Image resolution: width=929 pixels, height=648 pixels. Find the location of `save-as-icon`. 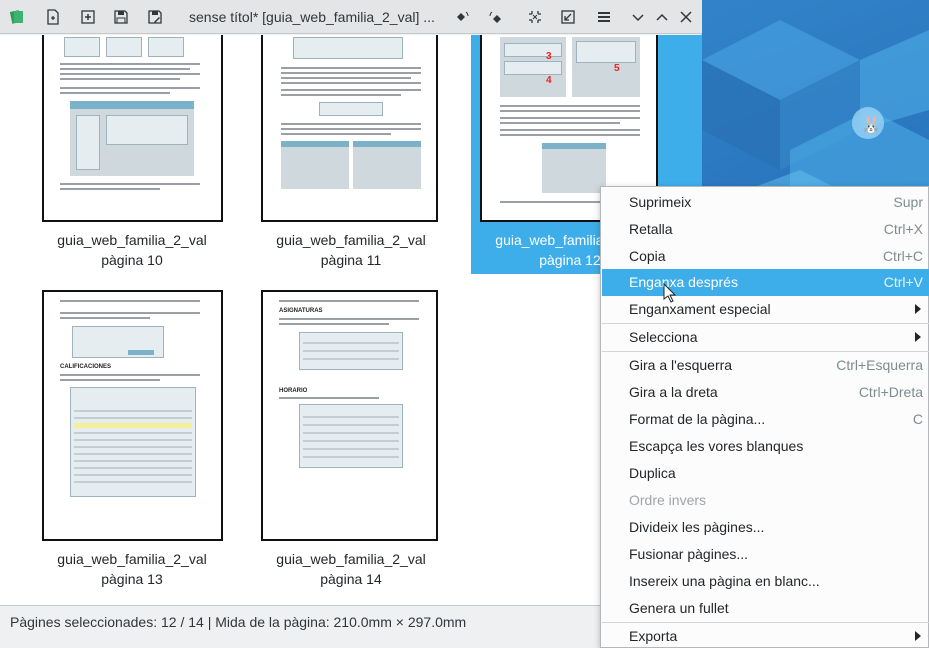

save-as-icon is located at coordinates (155, 17).